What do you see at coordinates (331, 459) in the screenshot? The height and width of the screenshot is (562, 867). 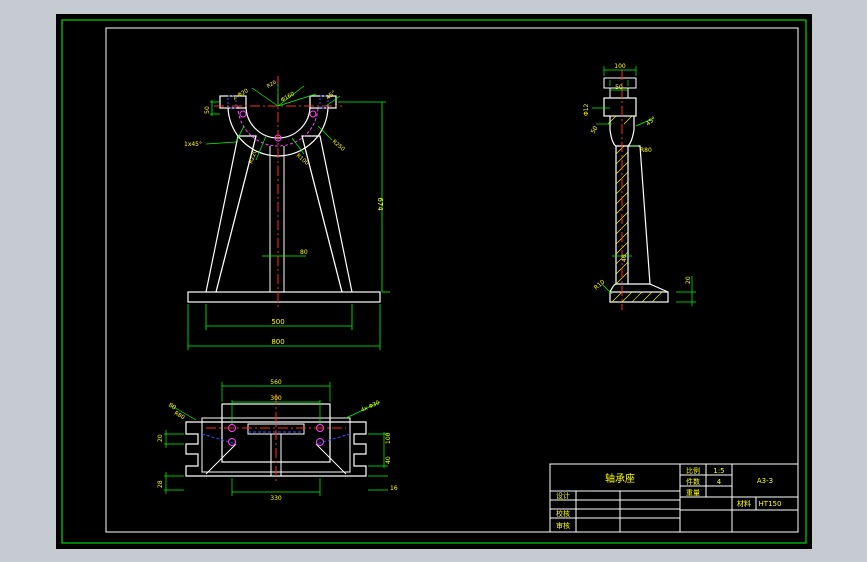 I see `top-diag-right` at bounding box center [331, 459].